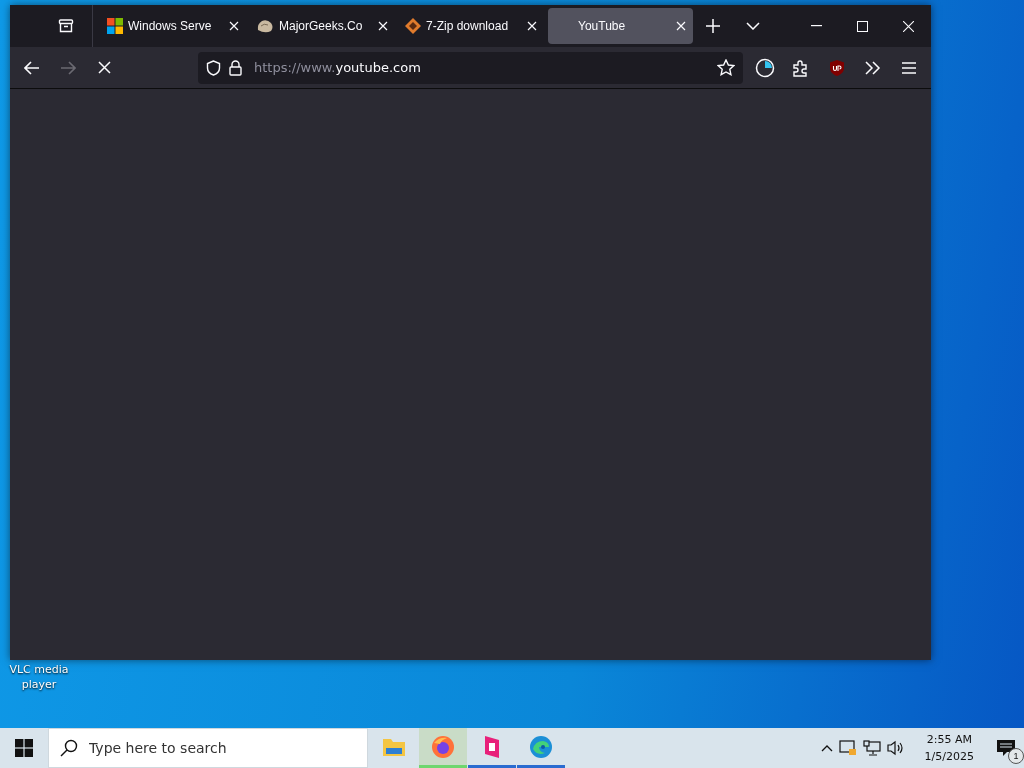 Image resolution: width=1024 pixels, height=768 pixels. I want to click on browser-tab: Windows Serve, so click(173, 26).